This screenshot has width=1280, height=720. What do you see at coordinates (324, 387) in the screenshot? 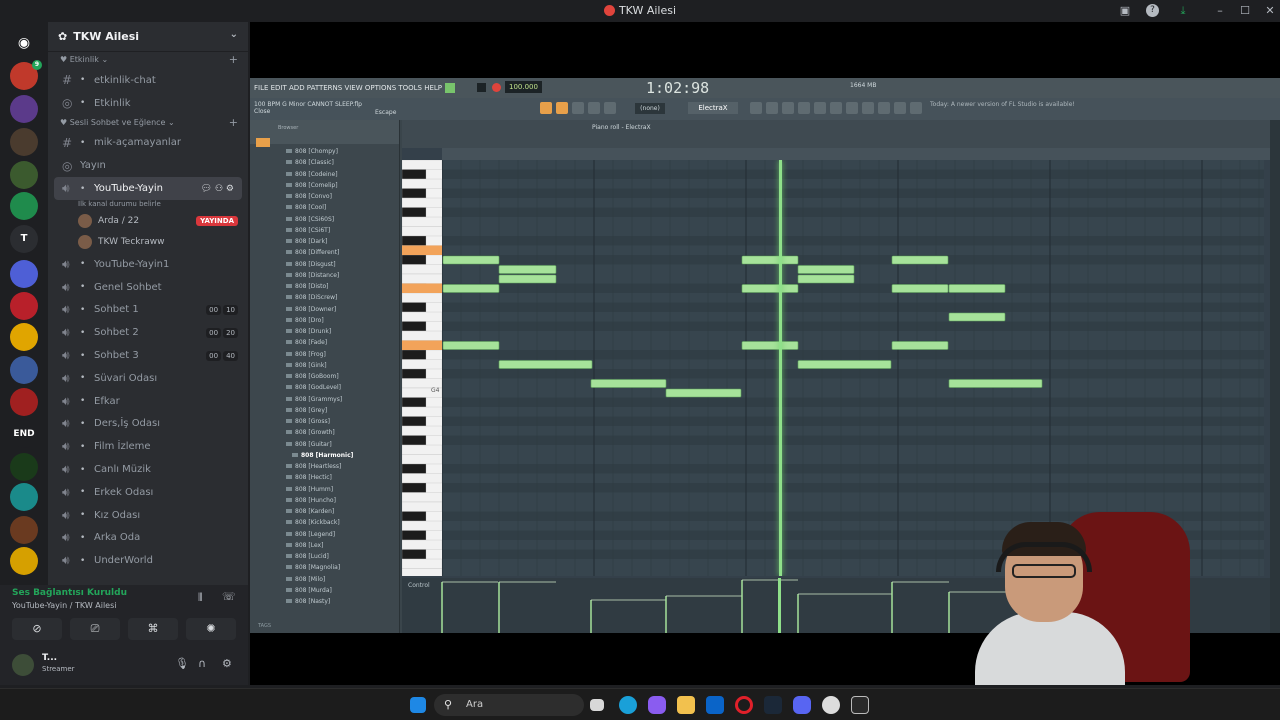
I see `browser-item: 808 [GodLevel]` at bounding box center [324, 387].